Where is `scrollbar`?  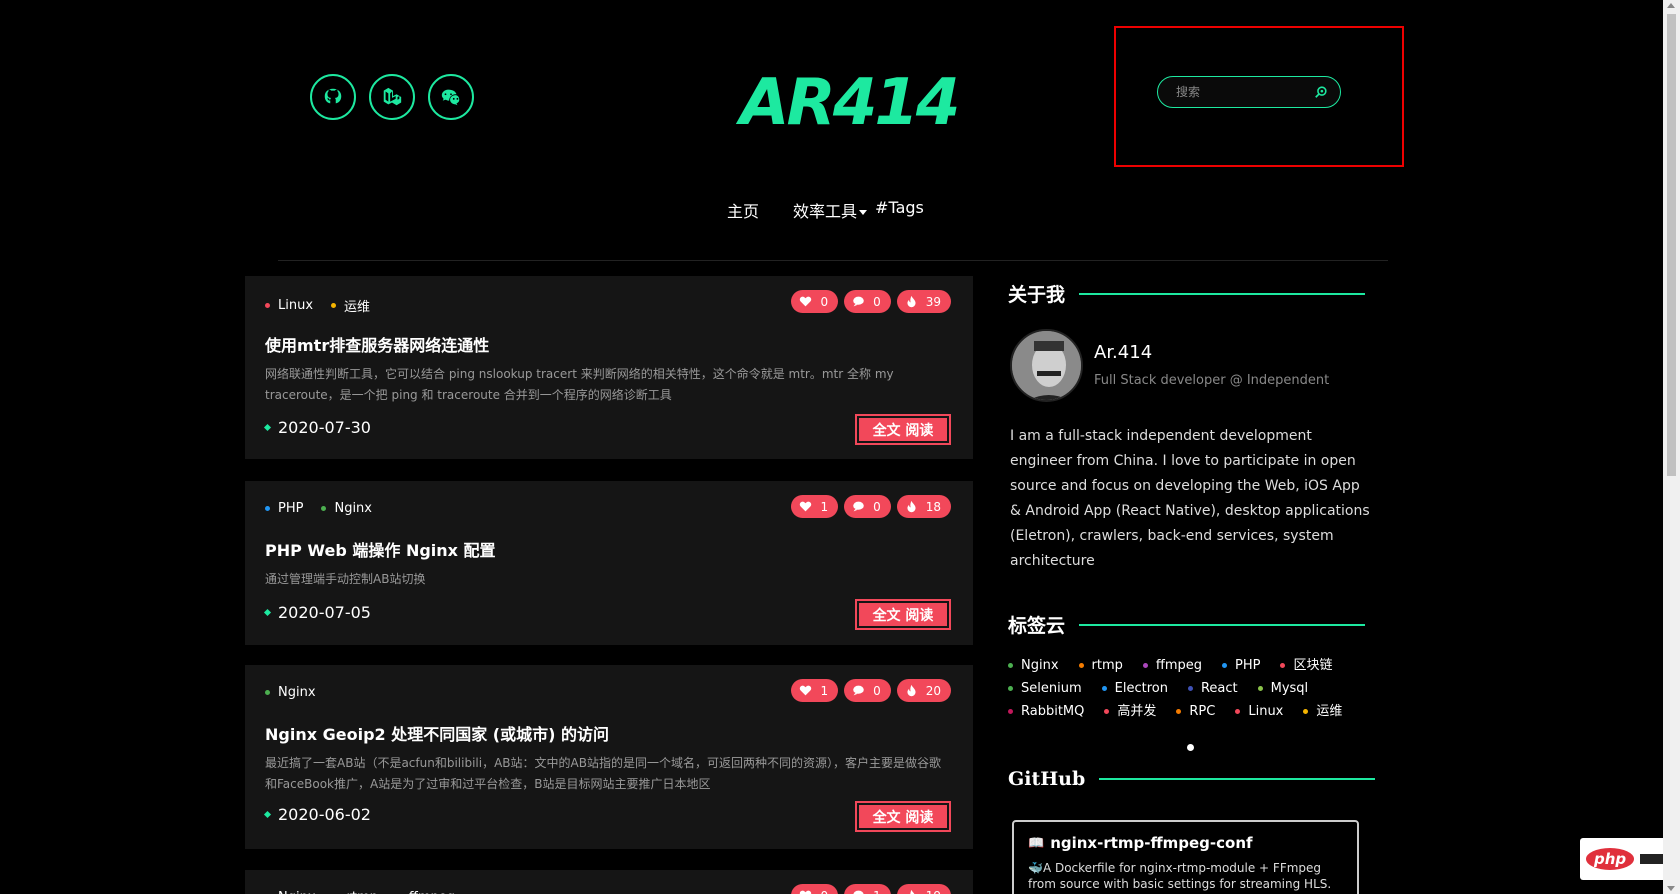
scrollbar is located at coordinates (1671, 447).